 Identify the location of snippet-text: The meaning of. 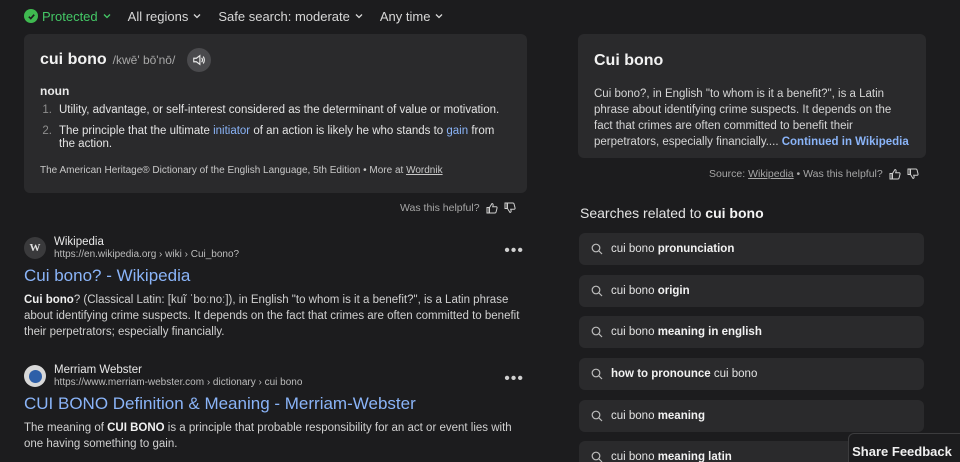
(66, 428).